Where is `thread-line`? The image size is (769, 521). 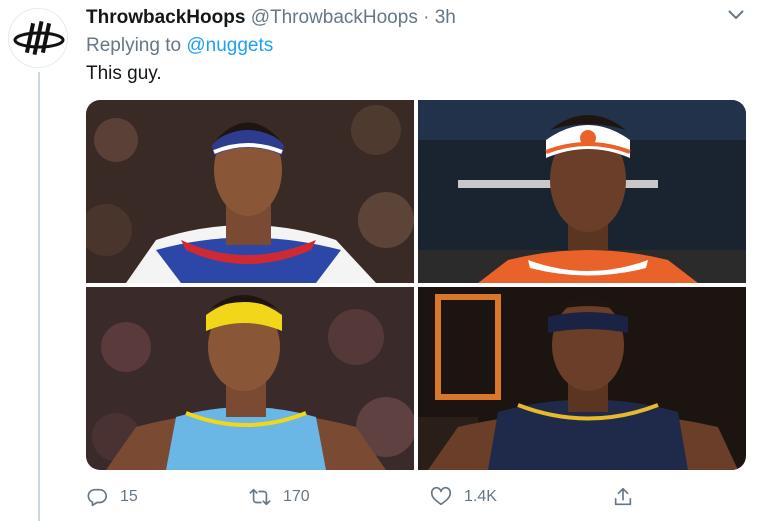
thread-line is located at coordinates (39, 296).